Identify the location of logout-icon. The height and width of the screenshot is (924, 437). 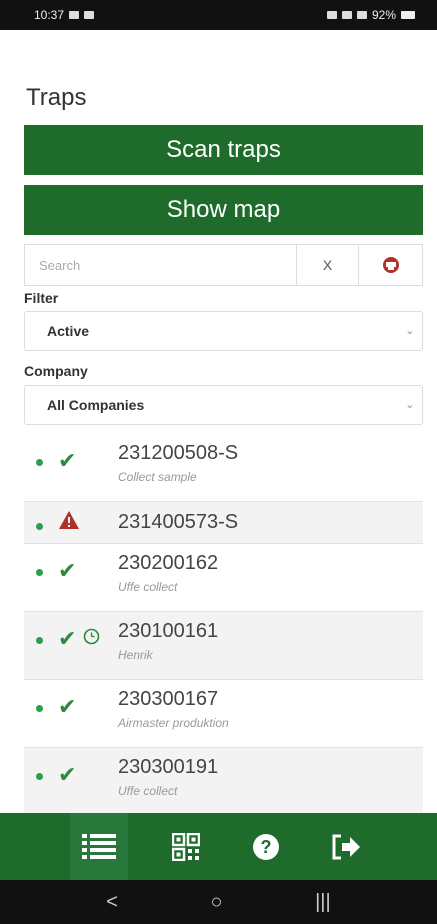
(346, 846).